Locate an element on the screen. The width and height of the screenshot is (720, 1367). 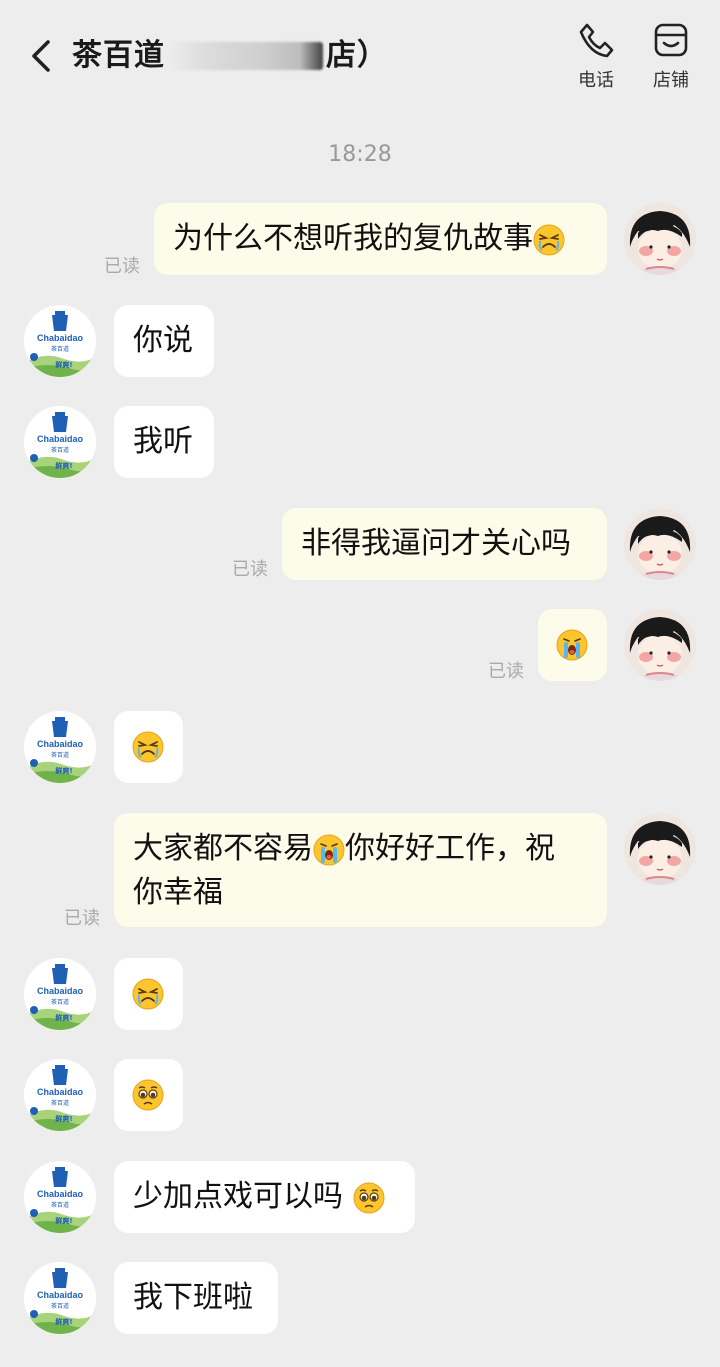
message-timestamp: 18:28 is located at coordinates (360, 154).